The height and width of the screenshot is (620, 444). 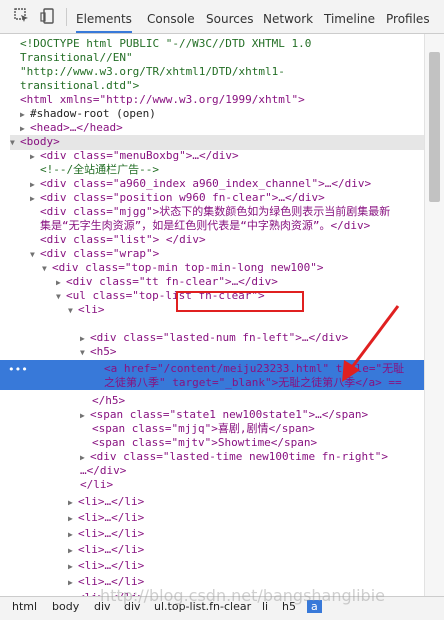 What do you see at coordinates (171, 16) in the screenshot?
I see `tab-console: Console` at bounding box center [171, 16].